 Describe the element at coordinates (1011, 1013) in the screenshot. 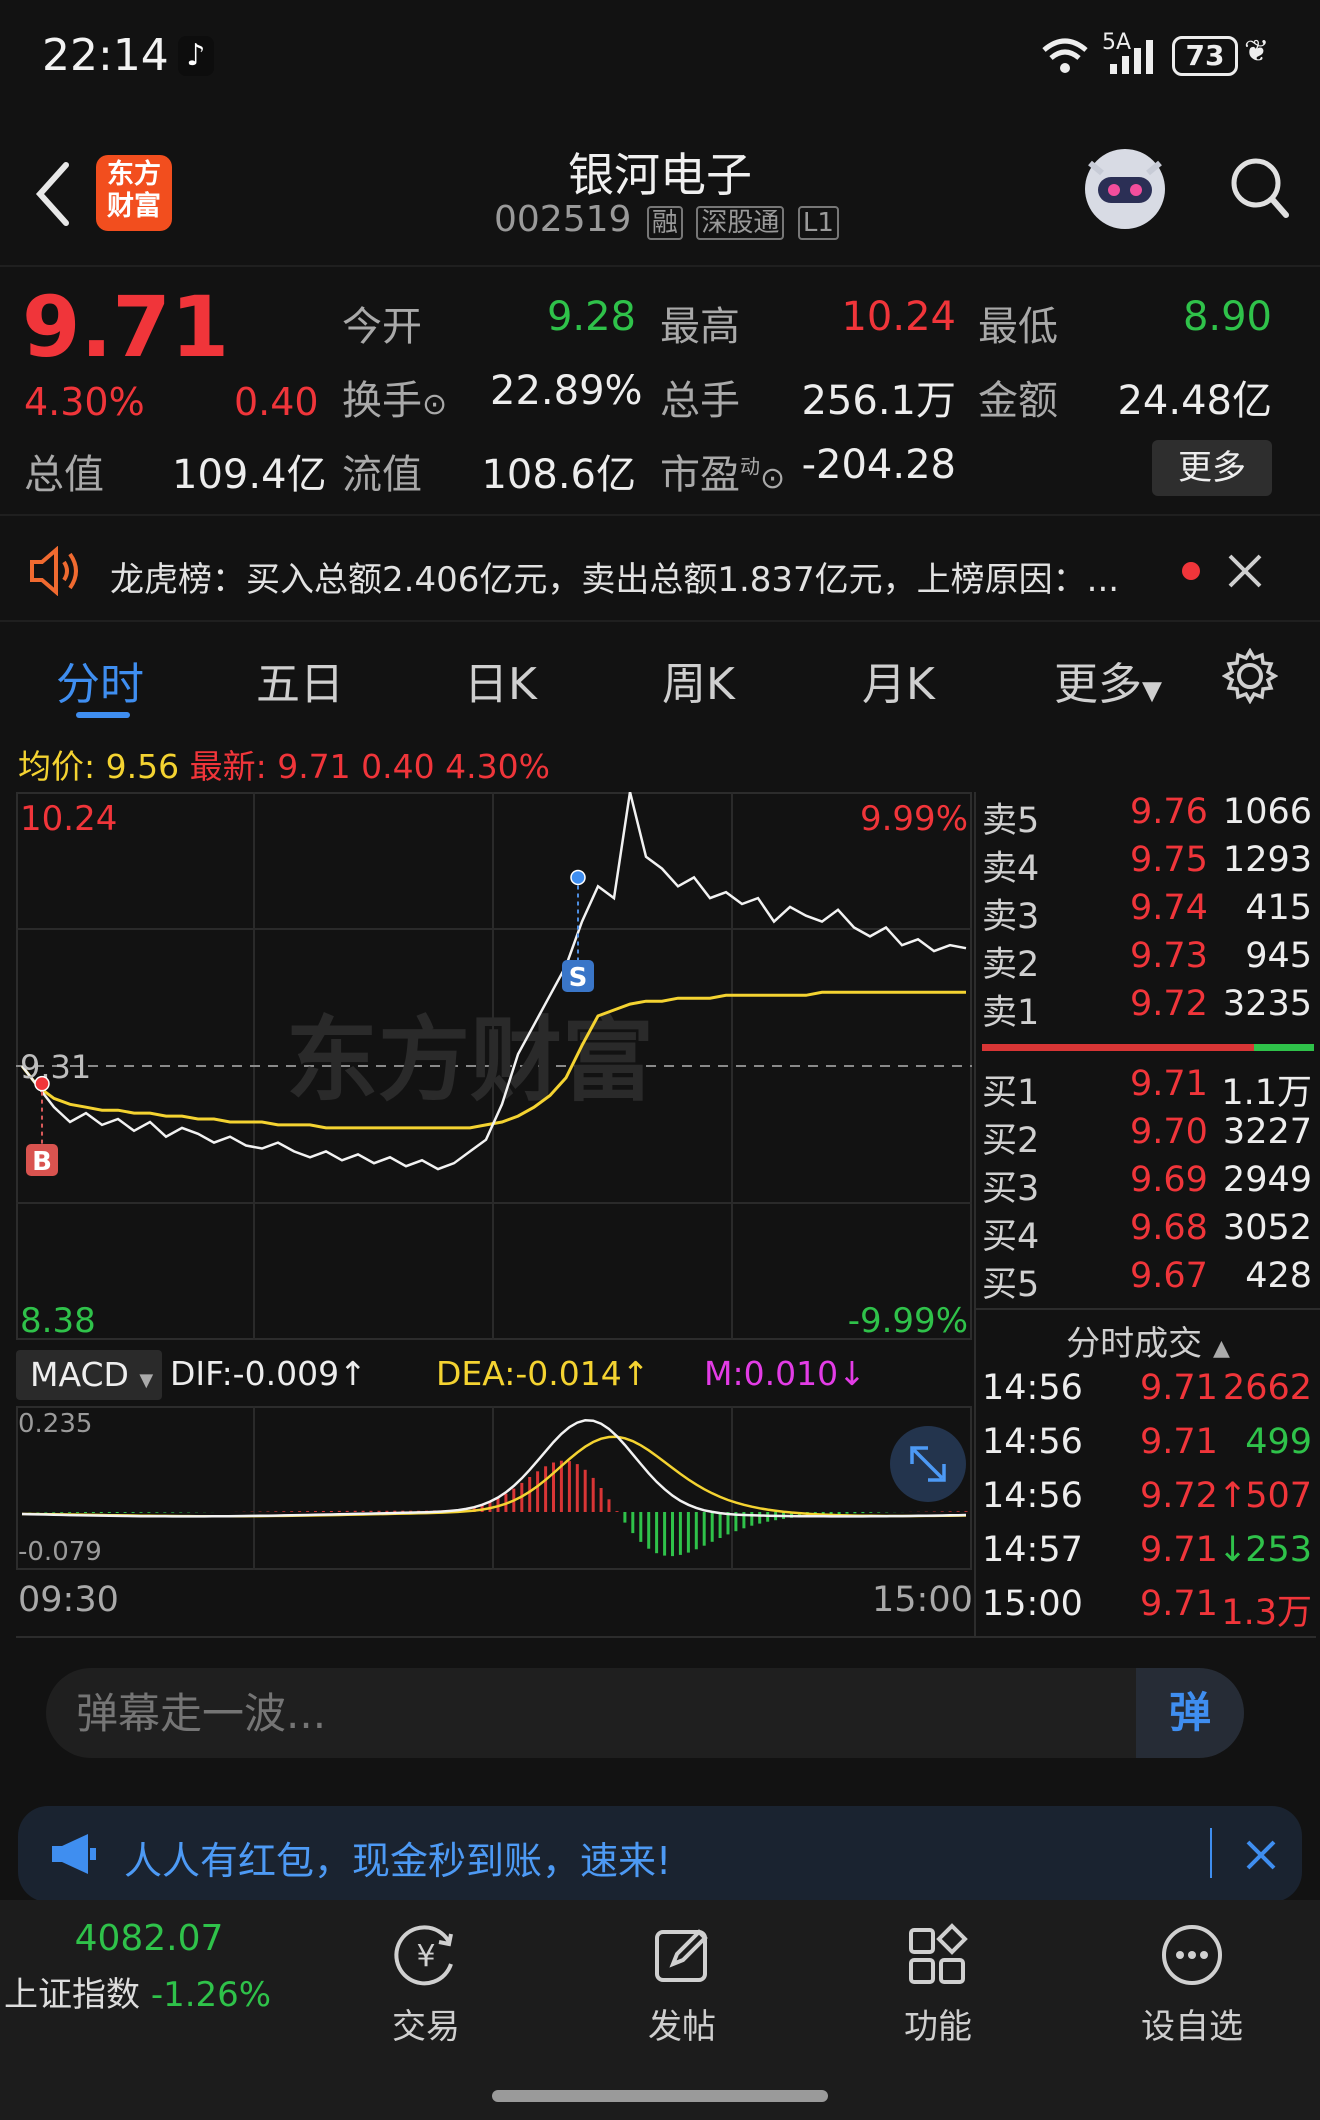

I see `ask-1-label: 卖1` at that location.